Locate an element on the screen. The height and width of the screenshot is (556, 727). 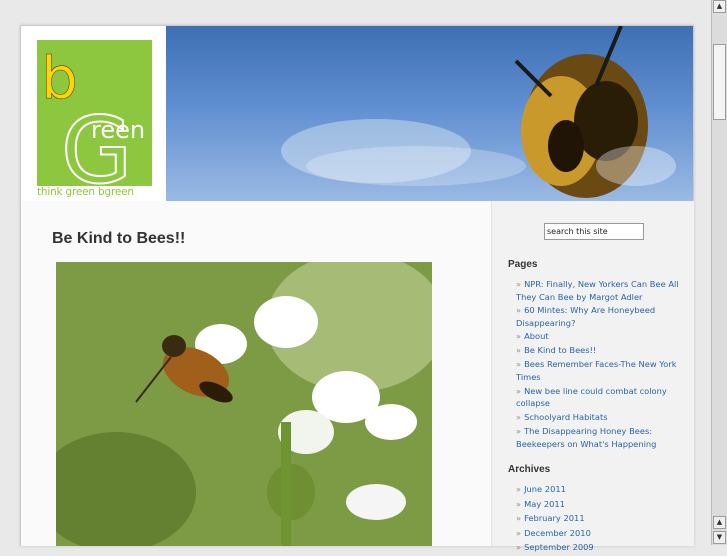
archives-widget-title: Archives is located at coordinates (529, 469).